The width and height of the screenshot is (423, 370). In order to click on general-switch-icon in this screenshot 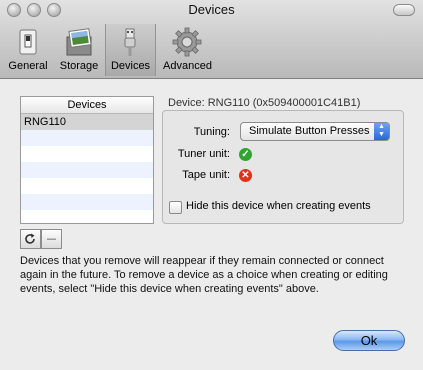, I will do `click(28, 42)`.